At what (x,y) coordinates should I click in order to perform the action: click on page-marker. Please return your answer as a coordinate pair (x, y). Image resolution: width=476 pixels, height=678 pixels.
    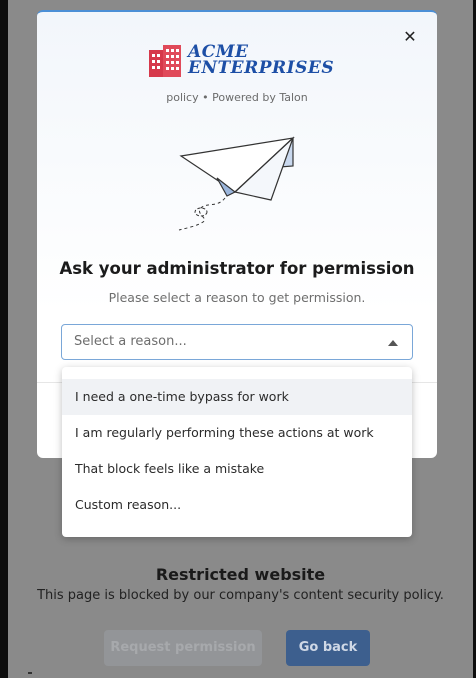
    Looking at the image, I should click on (30, 673).